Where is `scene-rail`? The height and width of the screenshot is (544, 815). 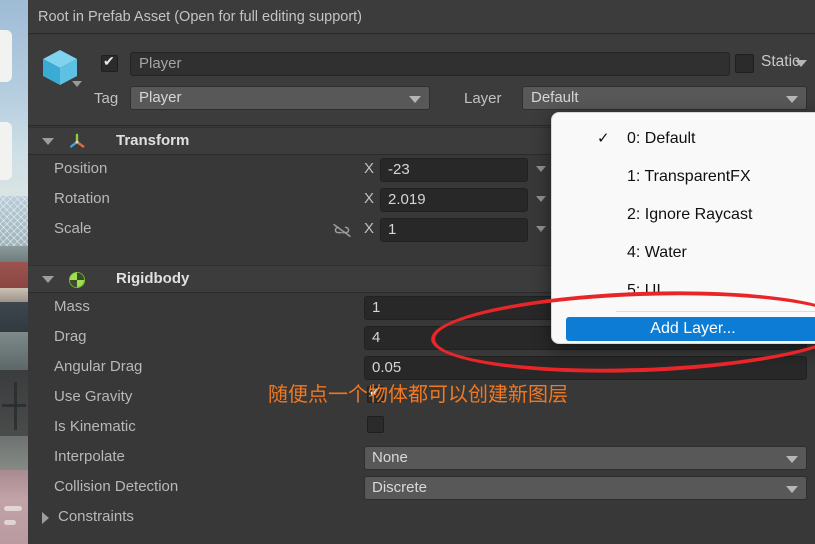 scene-rail is located at coordinates (14, 405).